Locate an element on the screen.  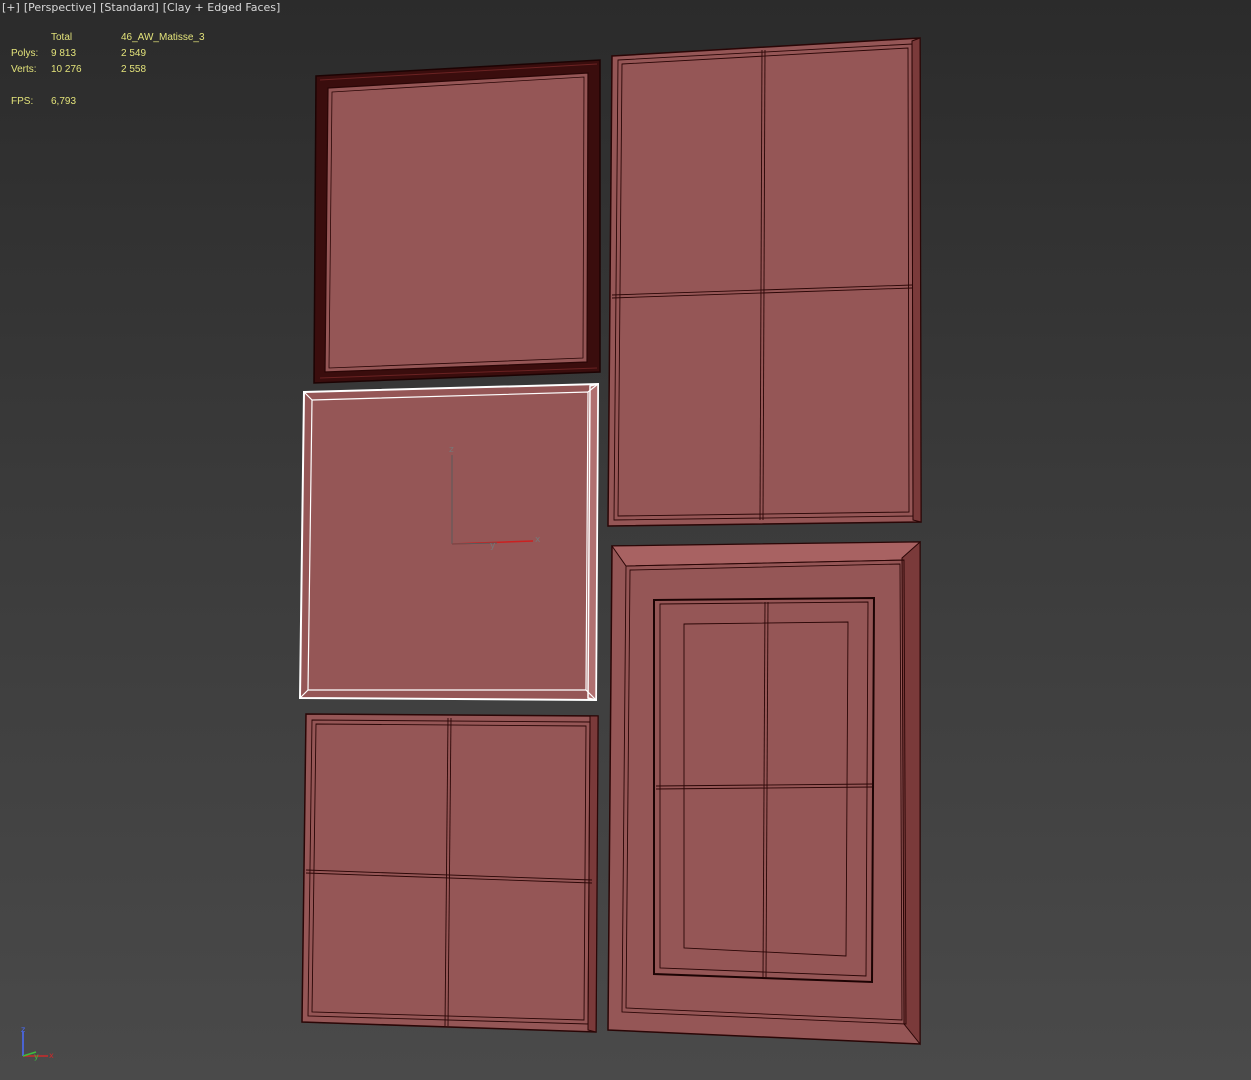
picture-frame-top-left is located at coordinates (457, 221).